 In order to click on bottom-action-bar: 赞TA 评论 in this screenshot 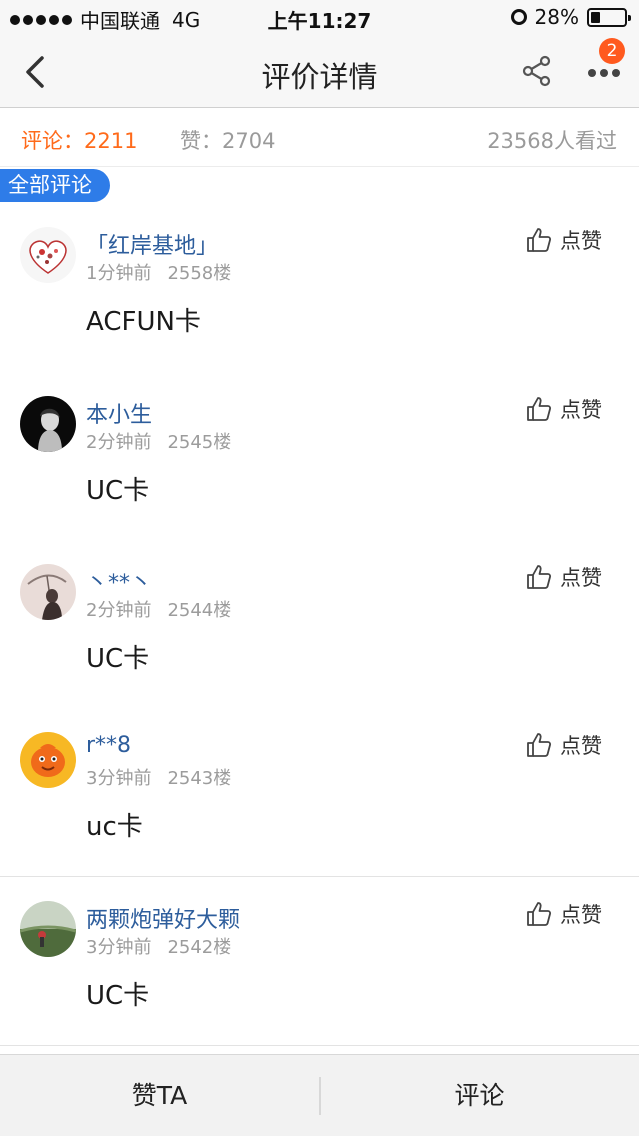, I will do `click(319, 1095)`.